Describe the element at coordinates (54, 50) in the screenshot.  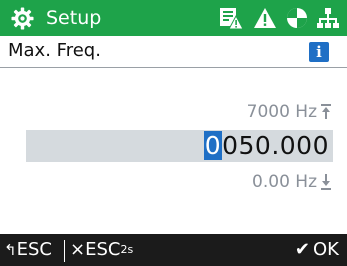
I see `parameter-name: Max. Freq.` at that location.